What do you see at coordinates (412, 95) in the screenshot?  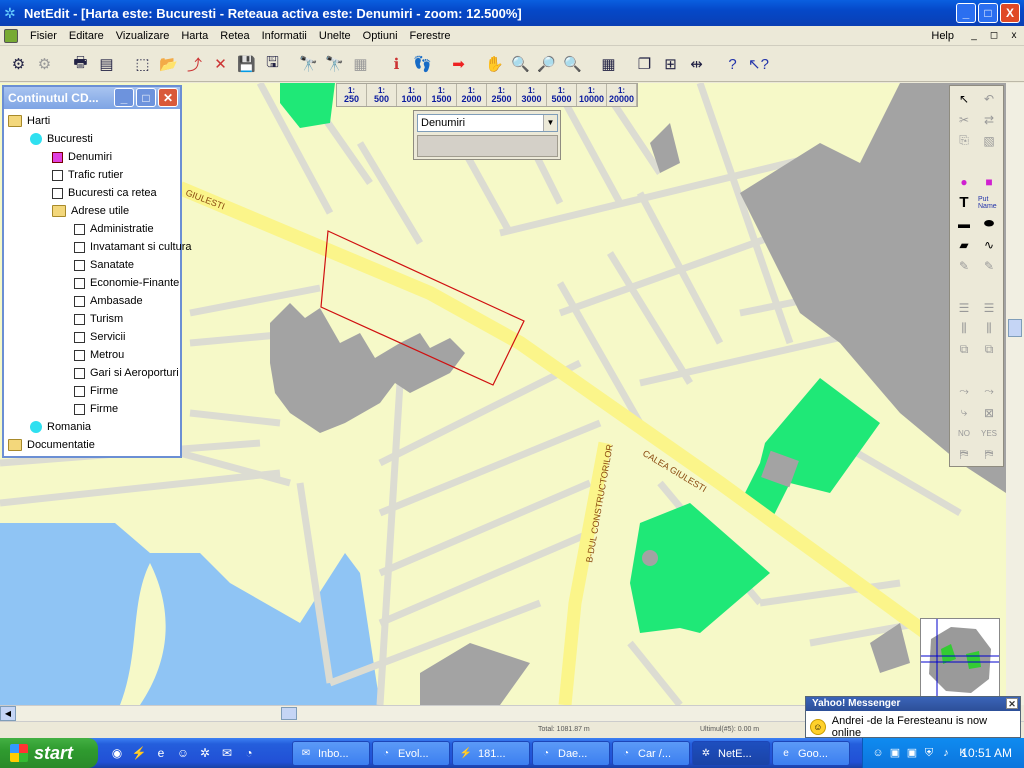 I see `scale-1000-button: 1: 1000` at bounding box center [412, 95].